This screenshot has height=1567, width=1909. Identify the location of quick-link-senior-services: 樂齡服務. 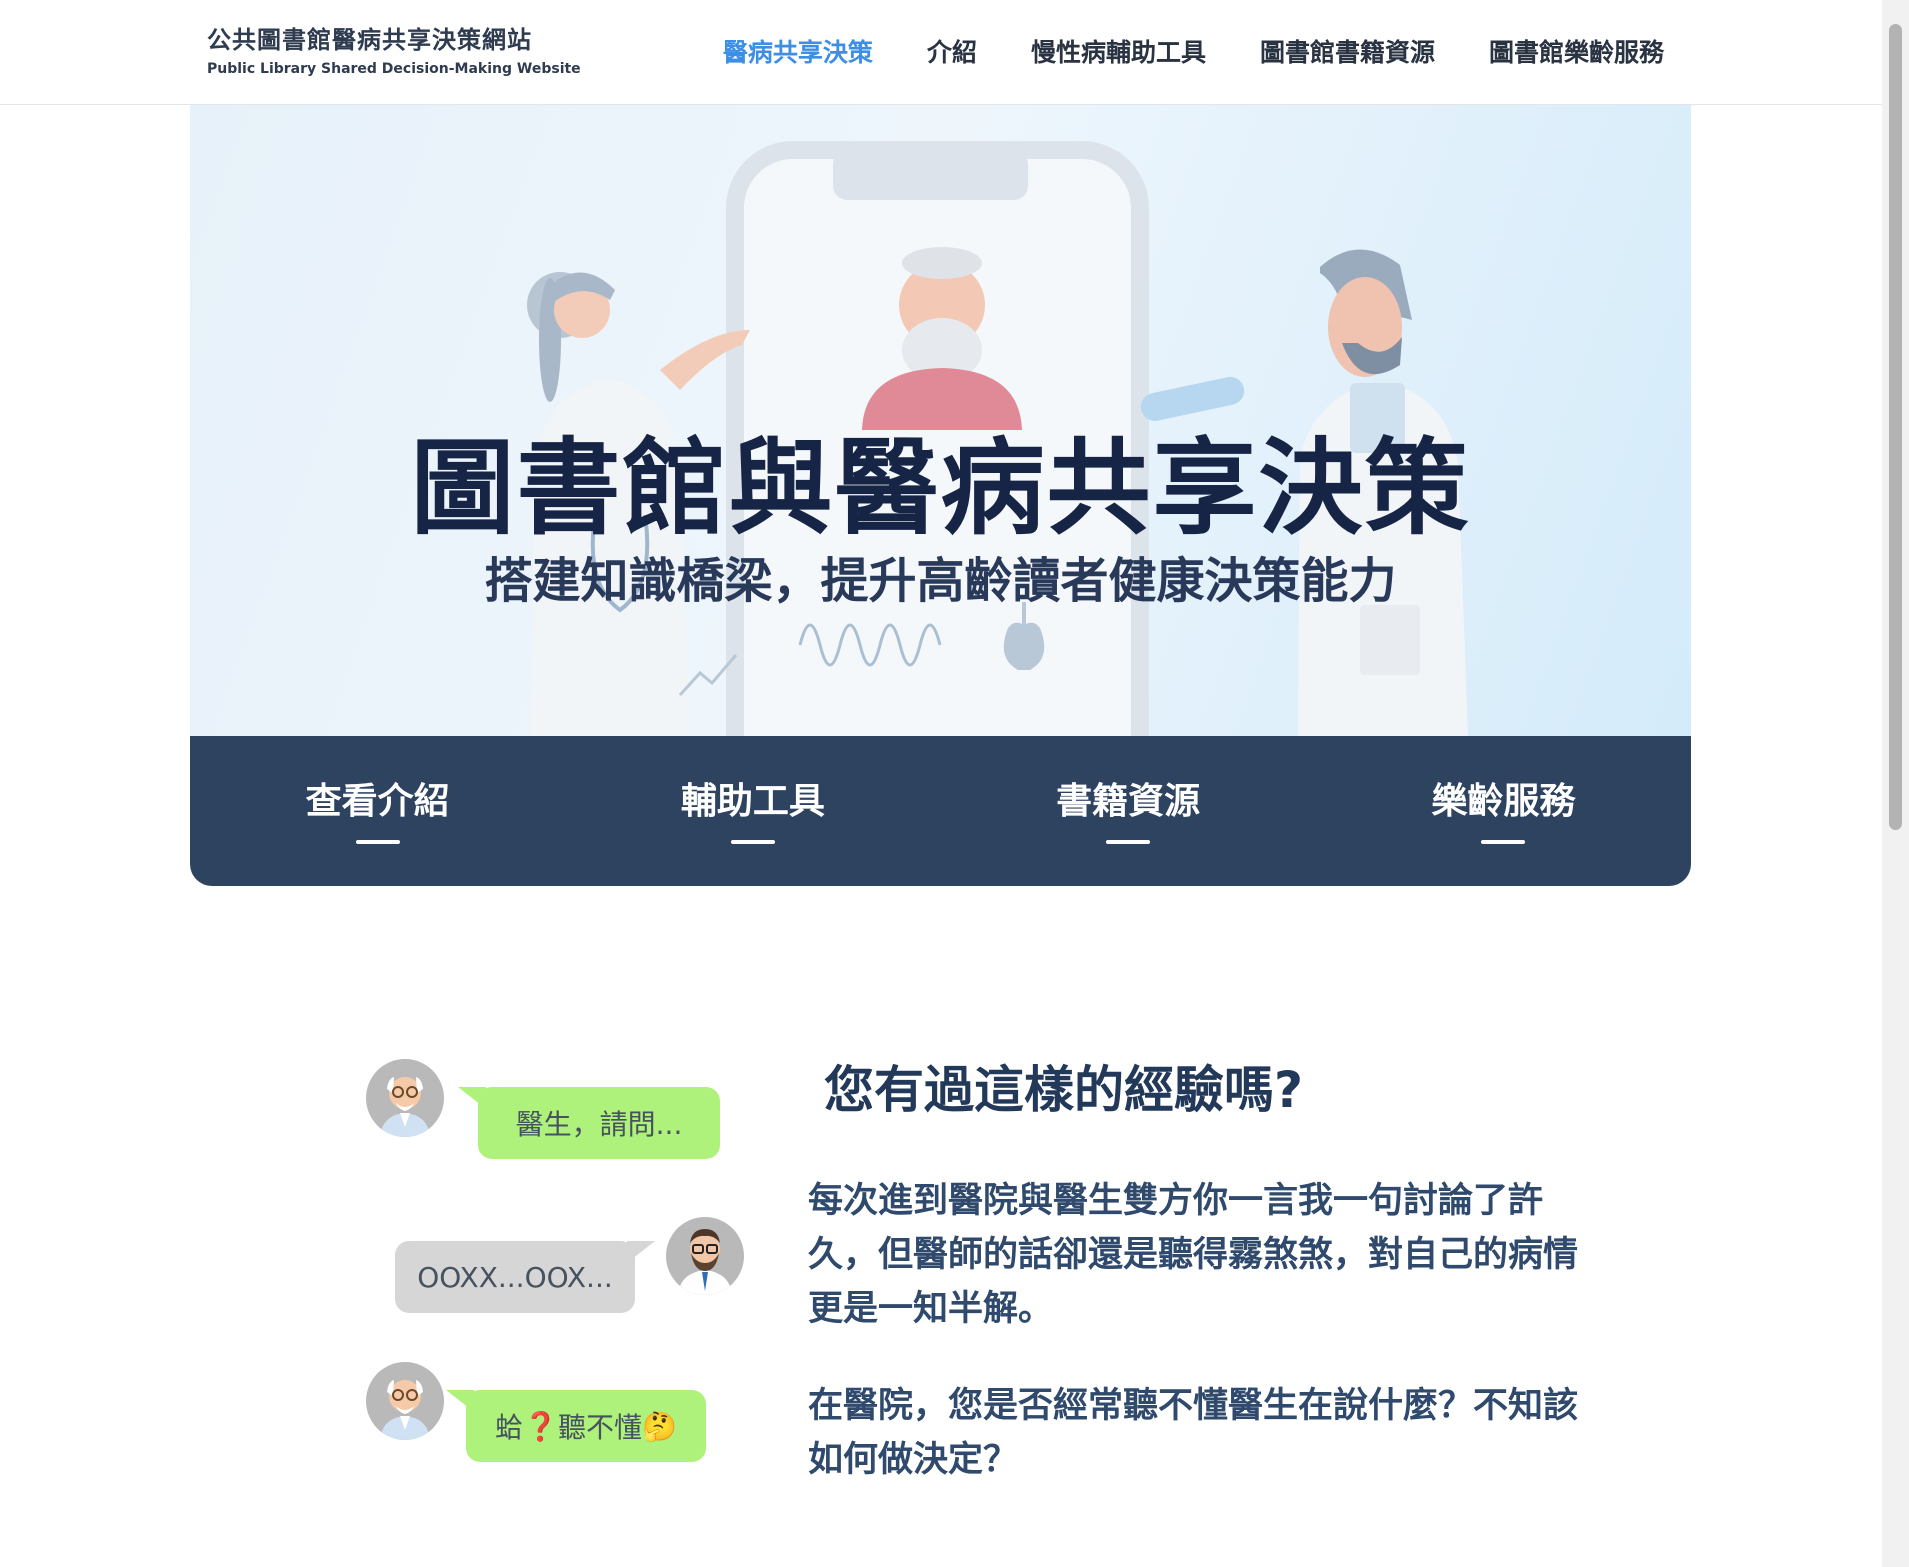
(1503, 811).